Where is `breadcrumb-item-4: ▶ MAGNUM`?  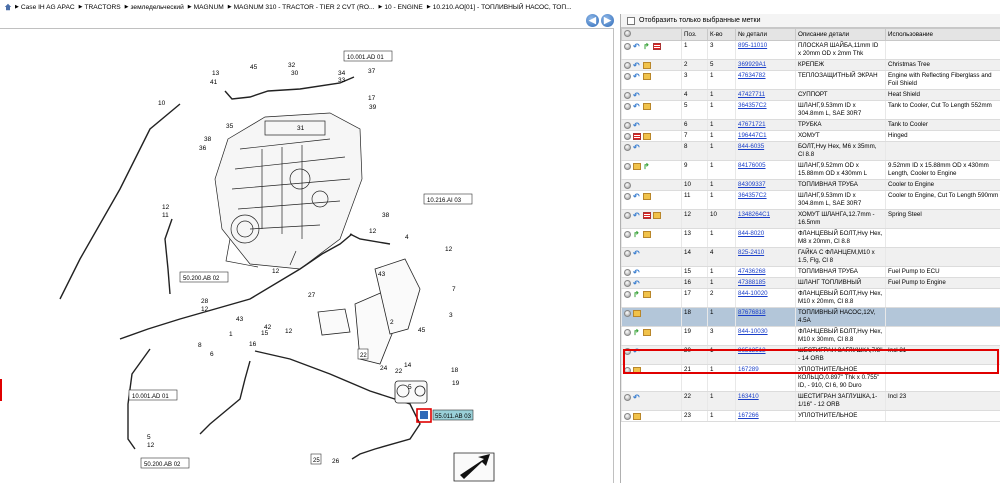 breadcrumb-item-4: ▶ MAGNUM is located at coordinates (206, 7).